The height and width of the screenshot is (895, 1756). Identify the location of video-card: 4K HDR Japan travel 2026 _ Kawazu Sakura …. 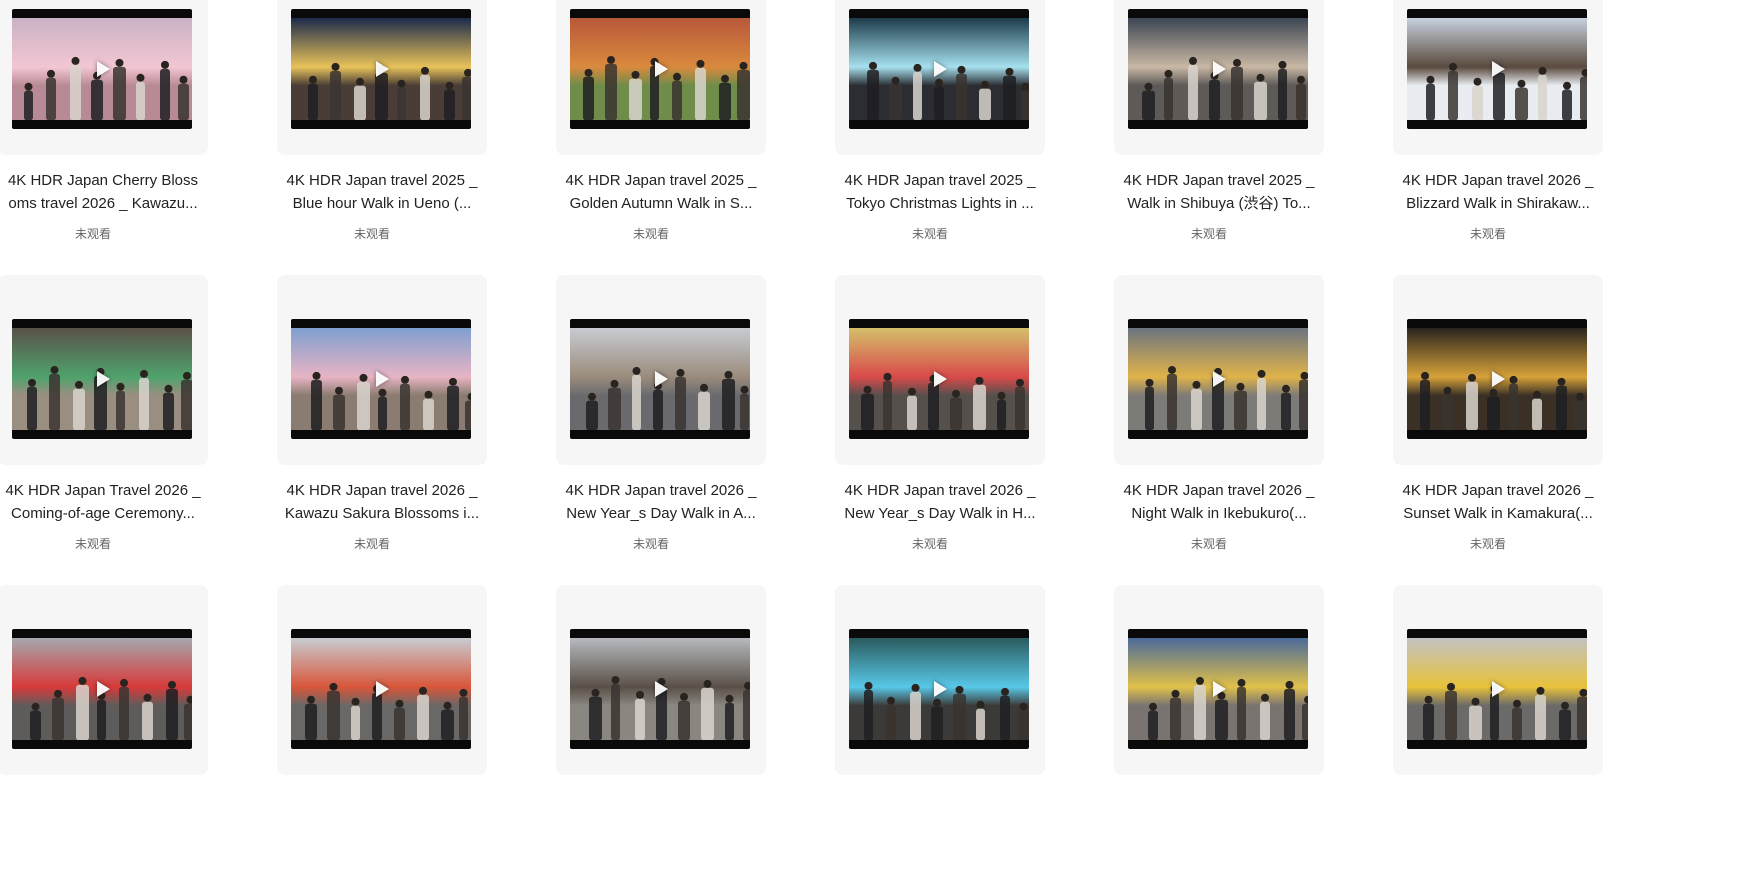
(382, 430).